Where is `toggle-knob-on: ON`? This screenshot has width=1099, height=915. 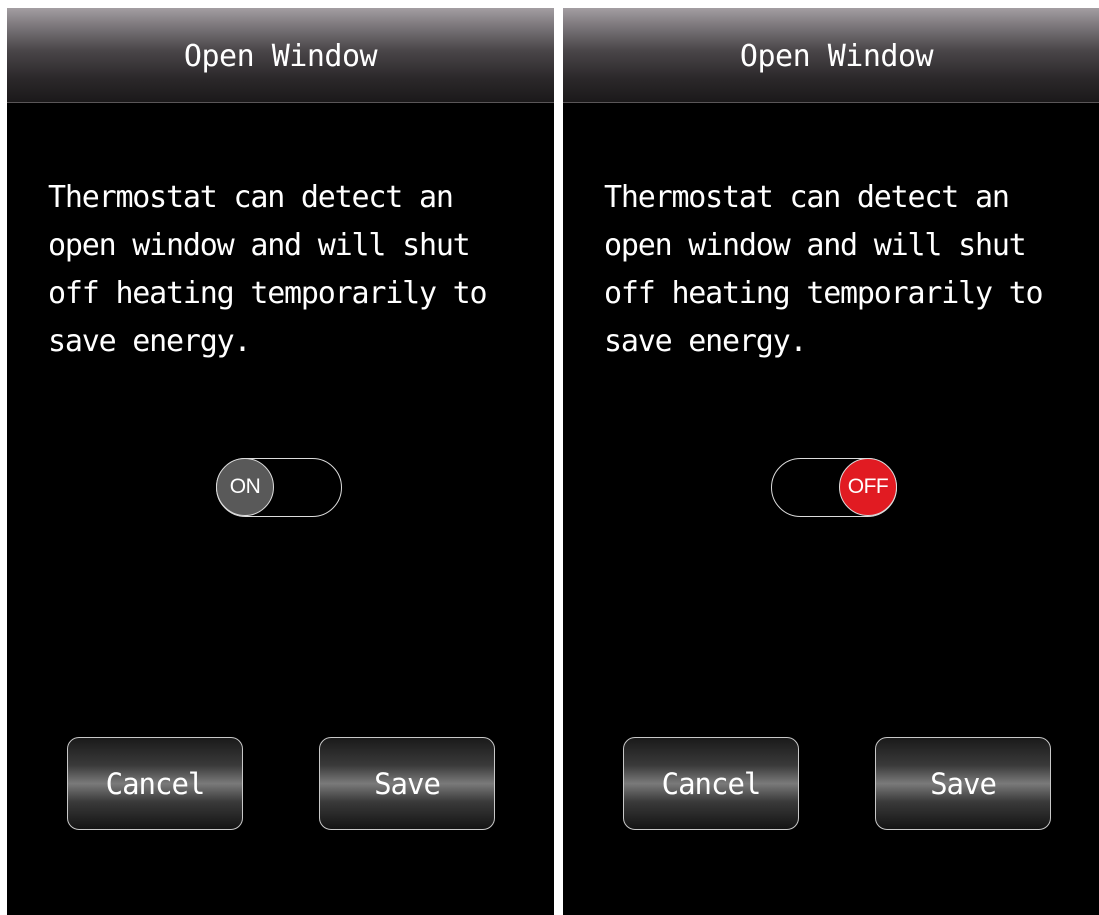 toggle-knob-on: ON is located at coordinates (245, 487).